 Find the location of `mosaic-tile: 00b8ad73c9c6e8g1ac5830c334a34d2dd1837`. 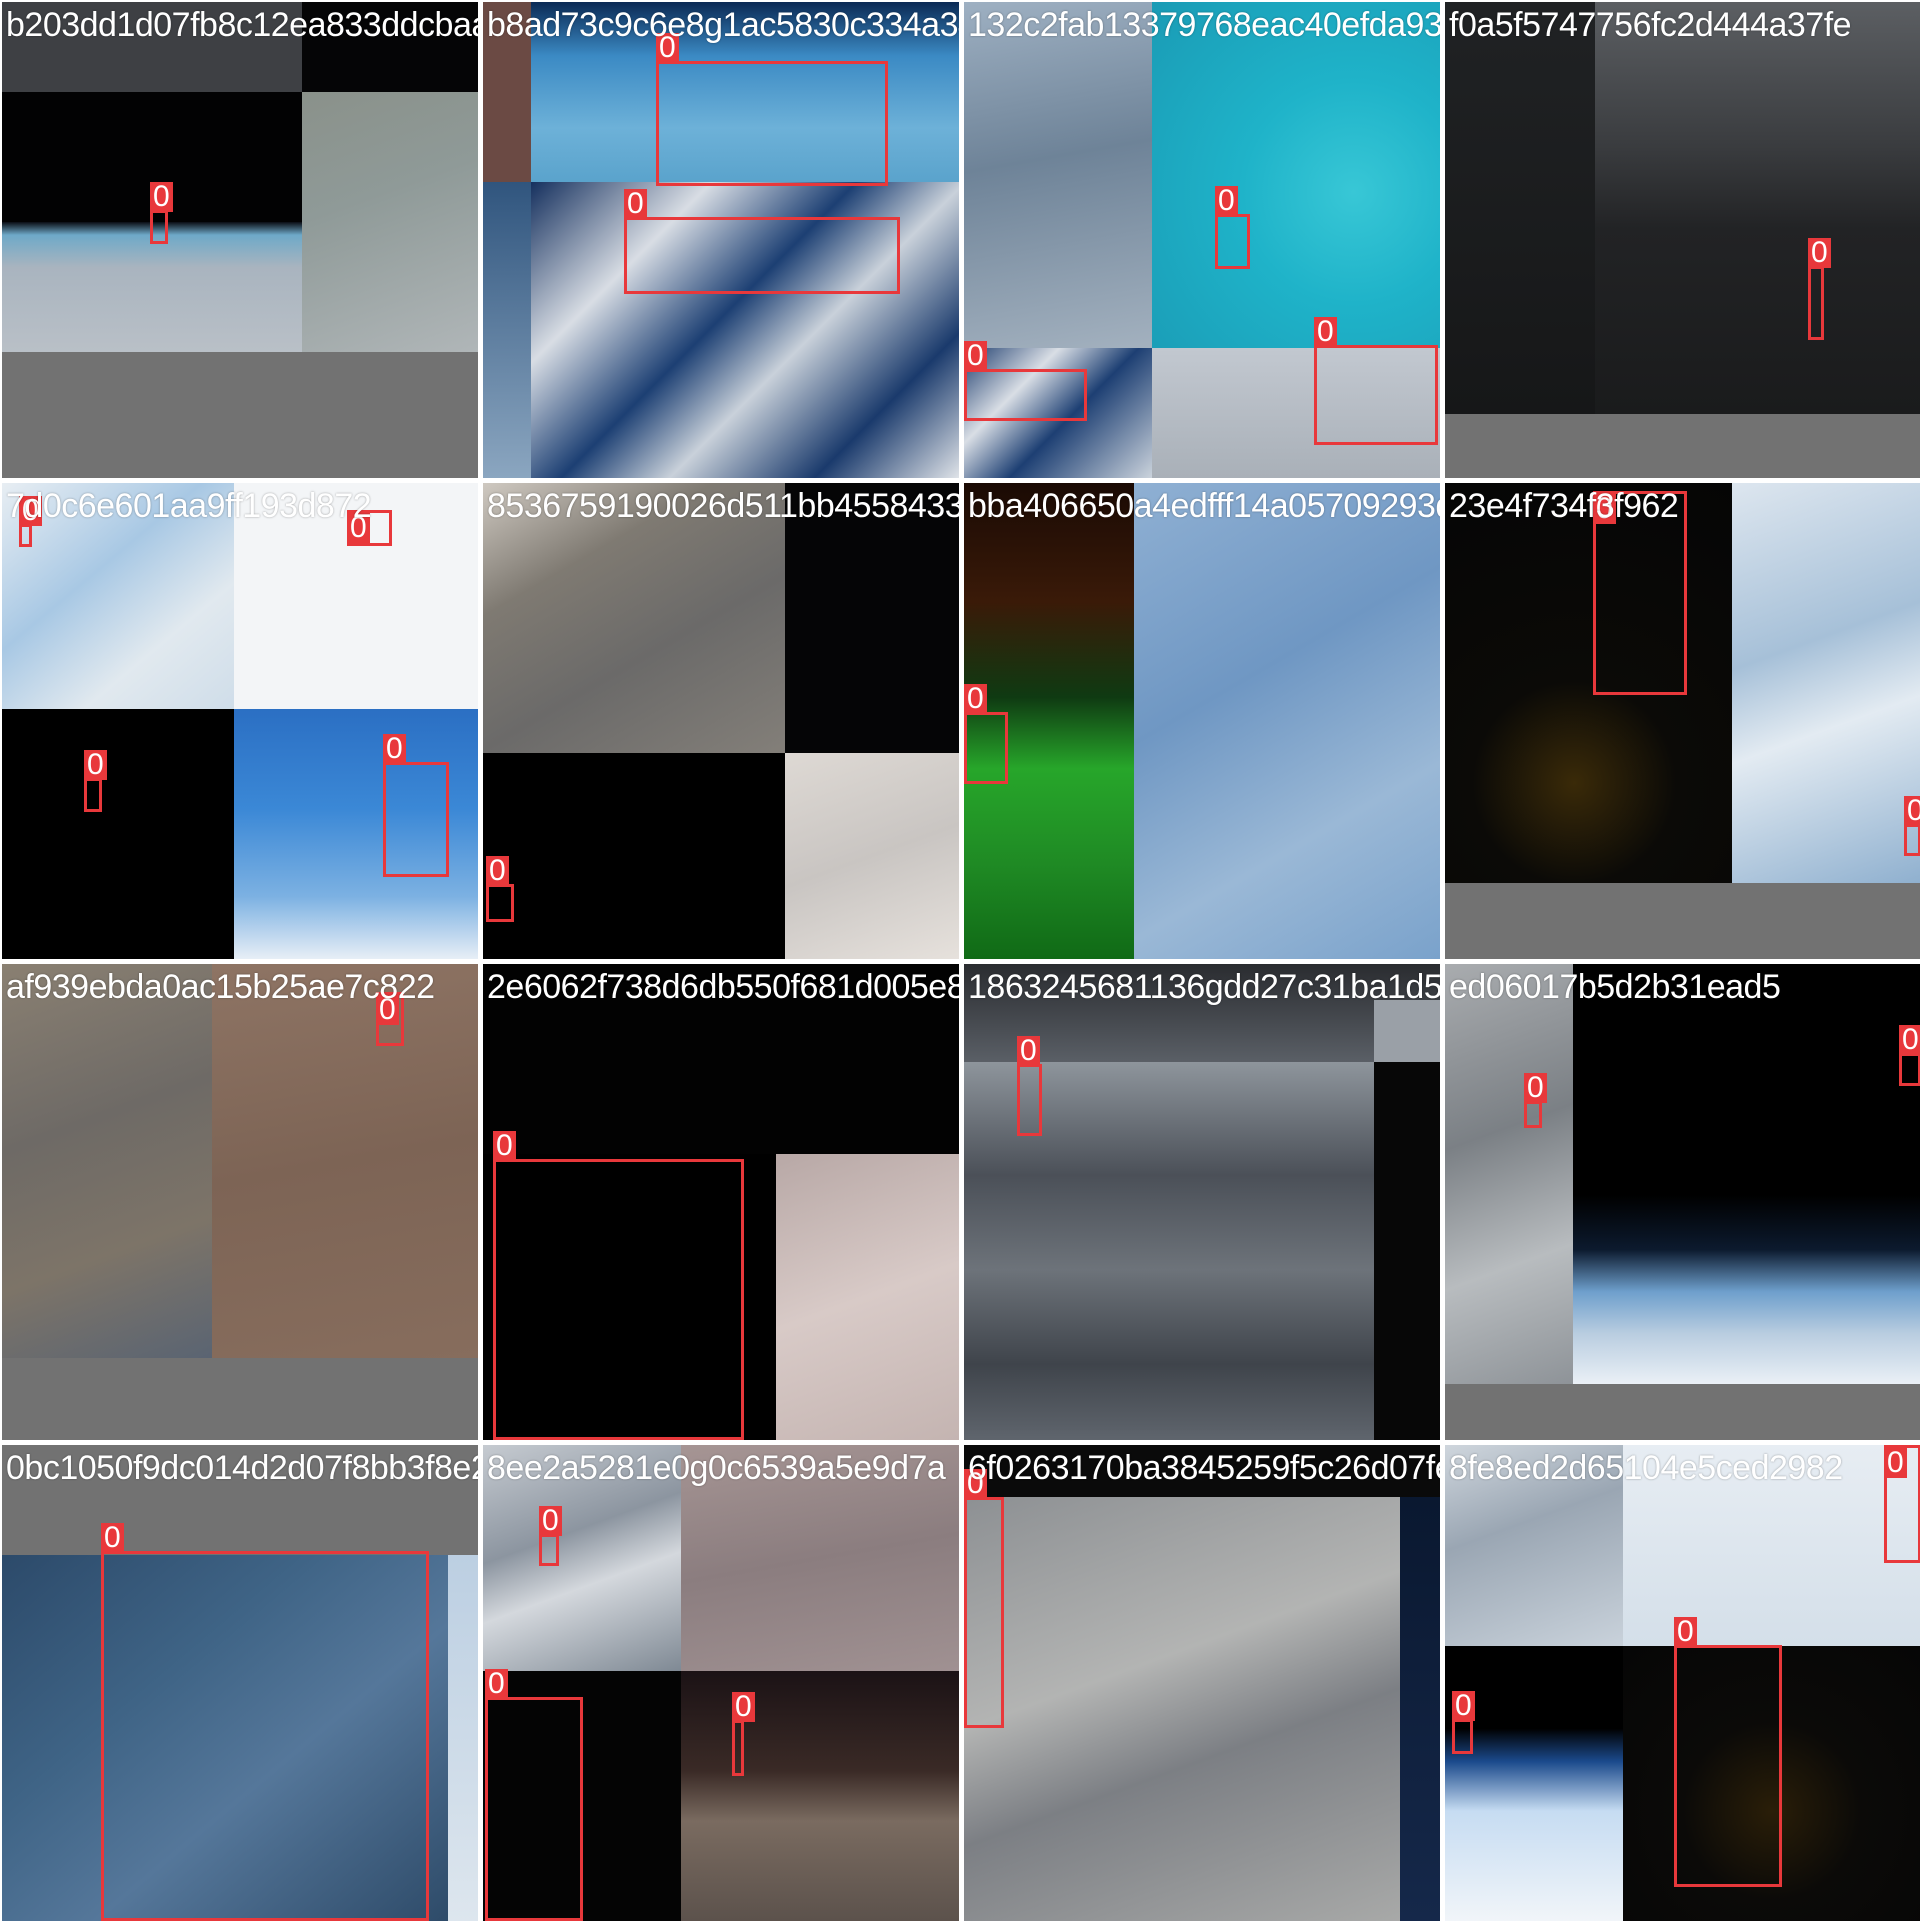

mosaic-tile: 00b8ad73c9c6e8g1ac5830c334a34d2dd1837 is located at coordinates (721, 240).